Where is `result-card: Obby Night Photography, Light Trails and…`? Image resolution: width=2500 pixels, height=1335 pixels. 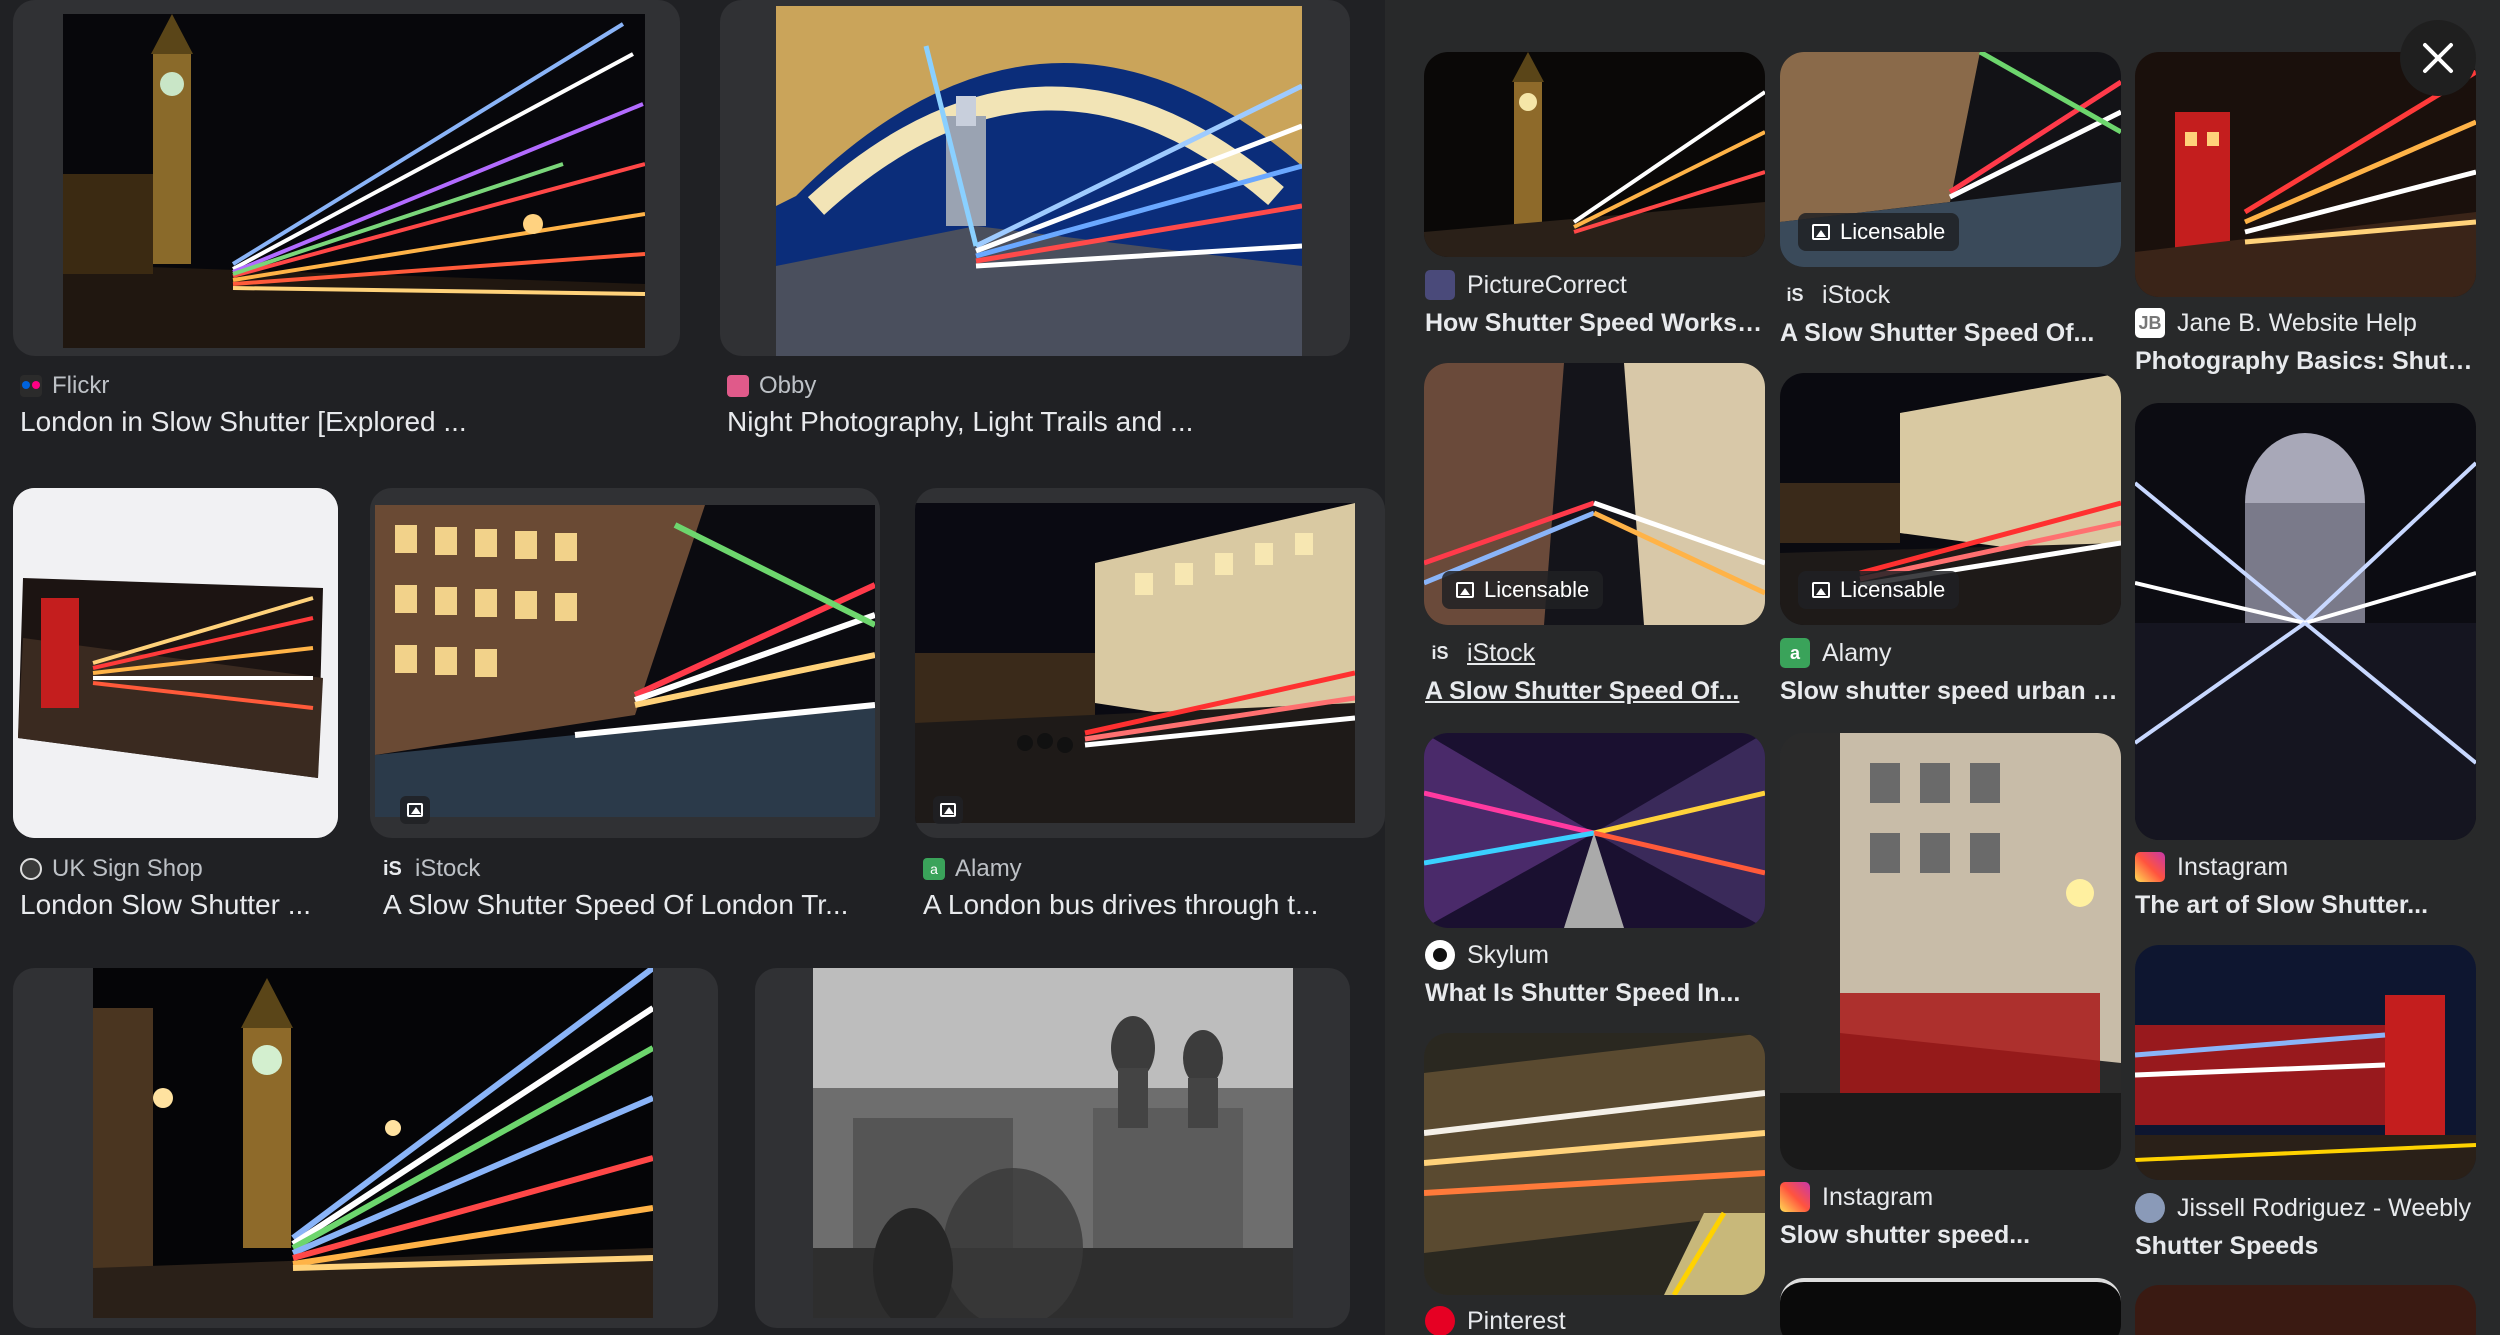
result-card: Obby Night Photography, Light Trails and… is located at coordinates (1050, 225).